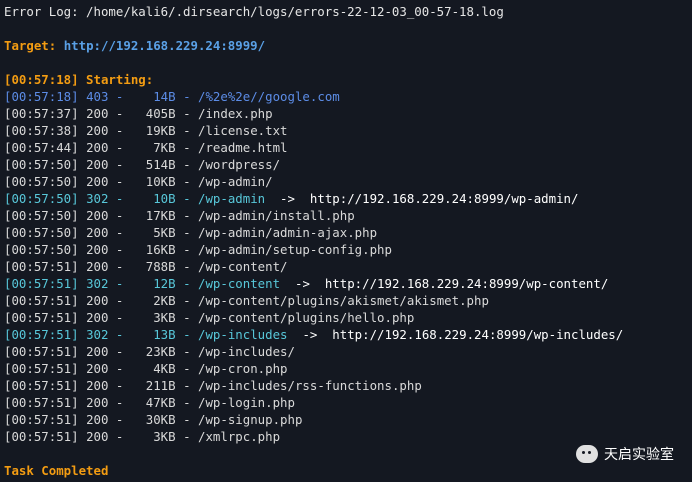  I want to click on watermark-text: 天启实验室, so click(639, 455).